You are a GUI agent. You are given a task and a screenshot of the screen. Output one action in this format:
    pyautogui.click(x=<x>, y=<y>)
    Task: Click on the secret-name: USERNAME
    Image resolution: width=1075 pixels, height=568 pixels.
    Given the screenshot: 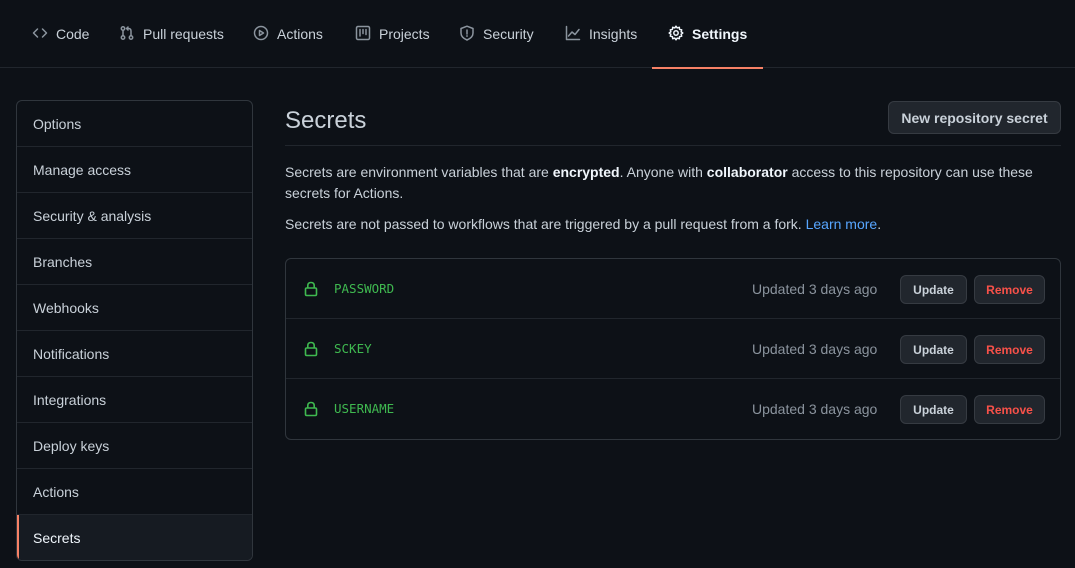 What is the action you would take?
    pyautogui.click(x=364, y=408)
    